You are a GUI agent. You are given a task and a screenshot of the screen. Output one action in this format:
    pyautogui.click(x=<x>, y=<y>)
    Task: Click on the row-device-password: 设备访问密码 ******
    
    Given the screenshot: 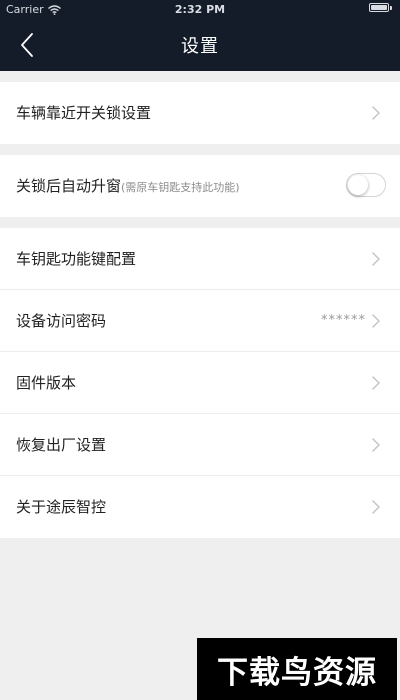 What is the action you would take?
    pyautogui.click(x=200, y=321)
    